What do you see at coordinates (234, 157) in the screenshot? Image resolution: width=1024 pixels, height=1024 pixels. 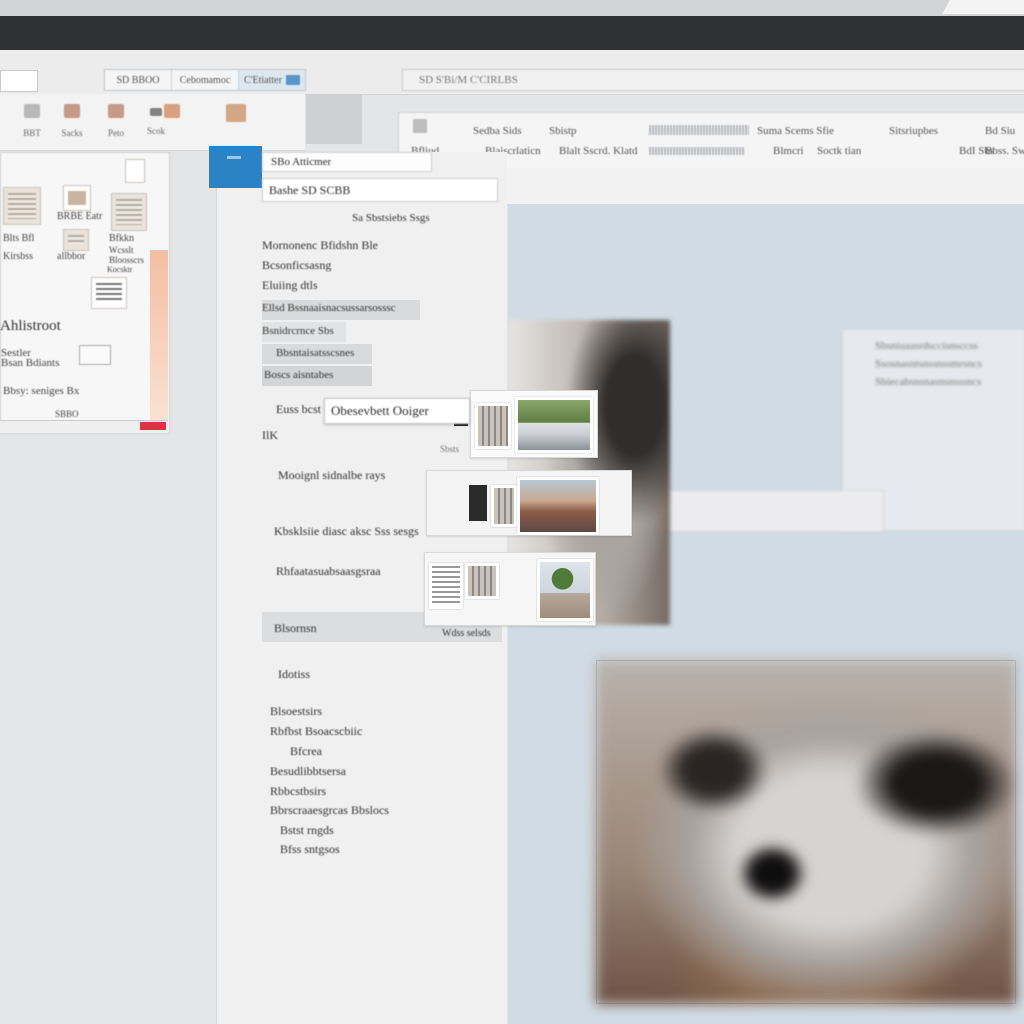 I see `tool-indicator-icon` at bounding box center [234, 157].